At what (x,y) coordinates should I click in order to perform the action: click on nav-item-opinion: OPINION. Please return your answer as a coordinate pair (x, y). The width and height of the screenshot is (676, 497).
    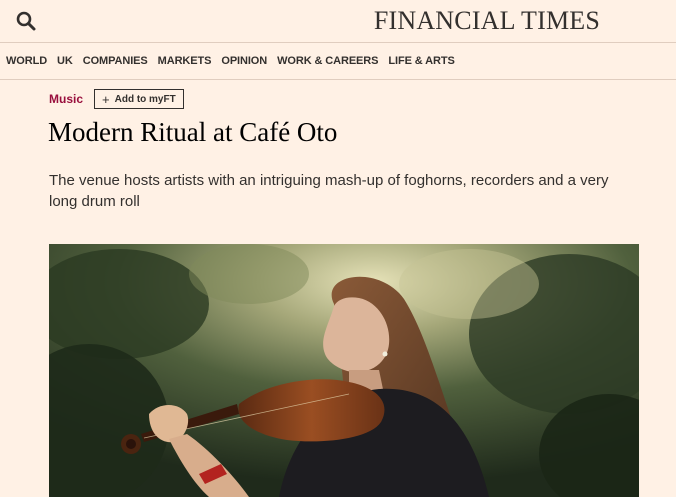
    Looking at the image, I should click on (244, 61).